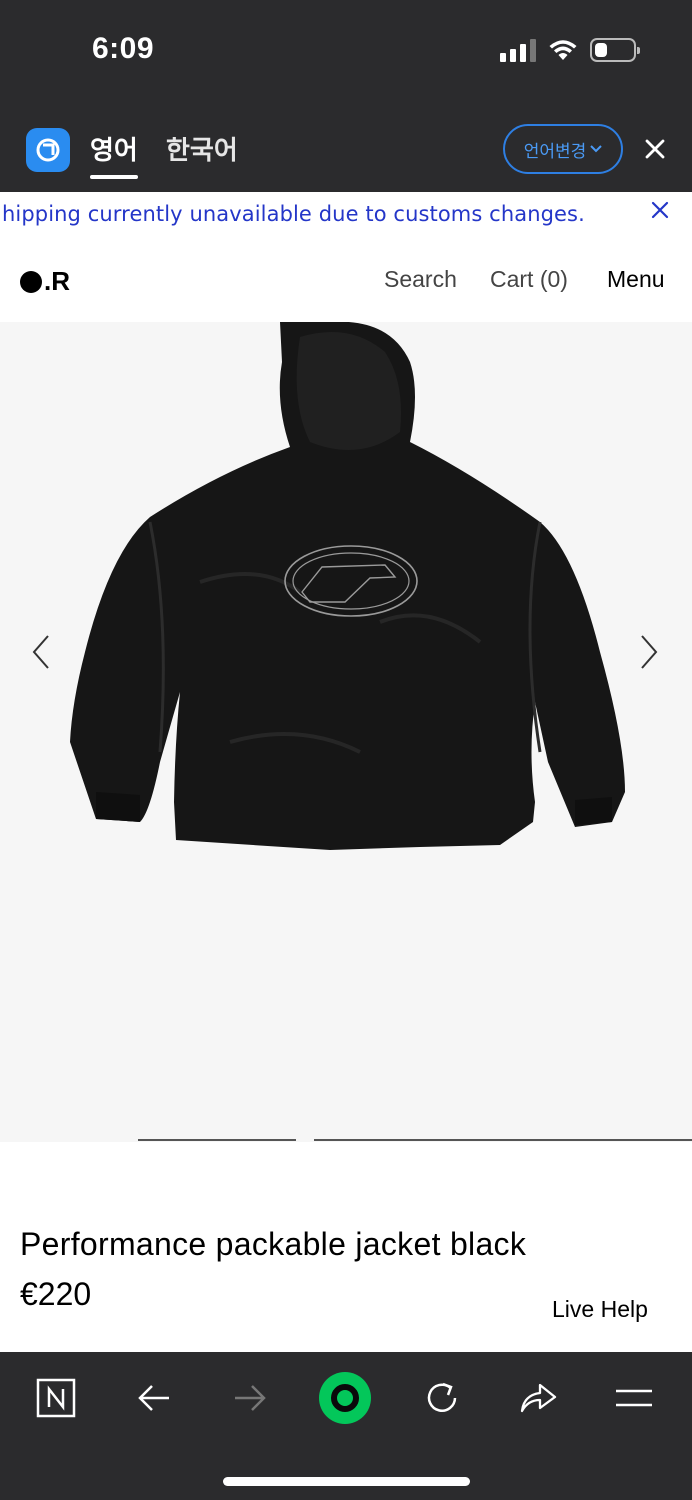 This screenshot has width=692, height=1500. I want to click on papago-logo-icon, so click(48, 150).